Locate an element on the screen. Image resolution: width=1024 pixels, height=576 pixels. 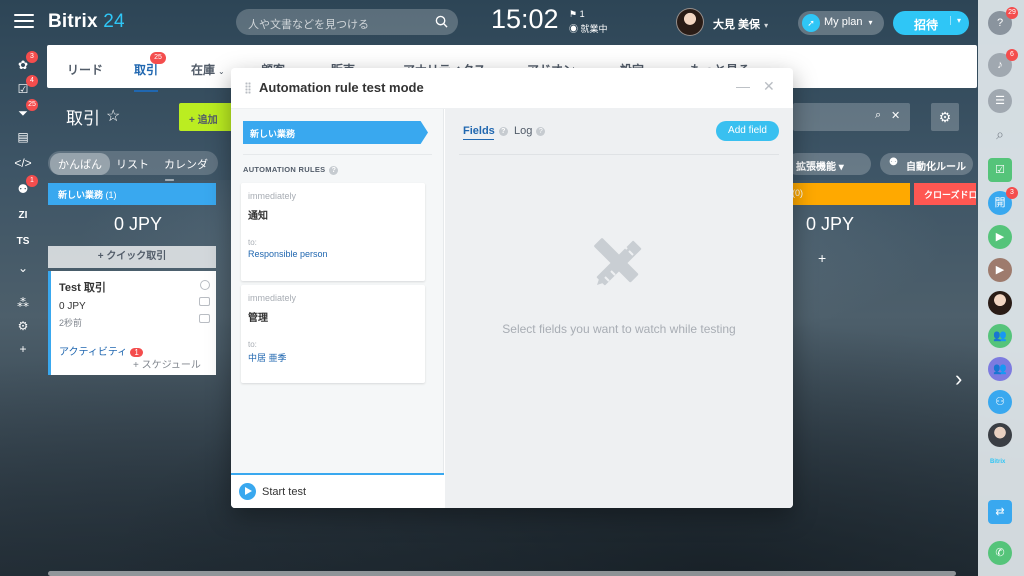
rule-recipient: 中居 亜季 is located at coordinates (336, 357).